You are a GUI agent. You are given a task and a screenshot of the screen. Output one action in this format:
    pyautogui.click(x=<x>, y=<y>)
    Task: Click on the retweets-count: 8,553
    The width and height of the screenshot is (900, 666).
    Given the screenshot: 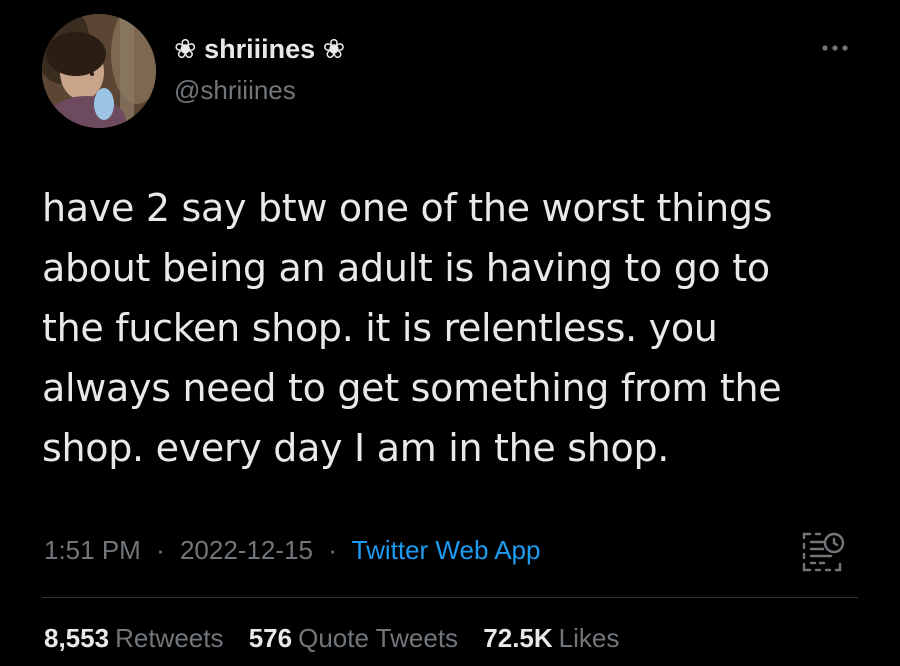 What is the action you would take?
    pyautogui.click(x=77, y=638)
    